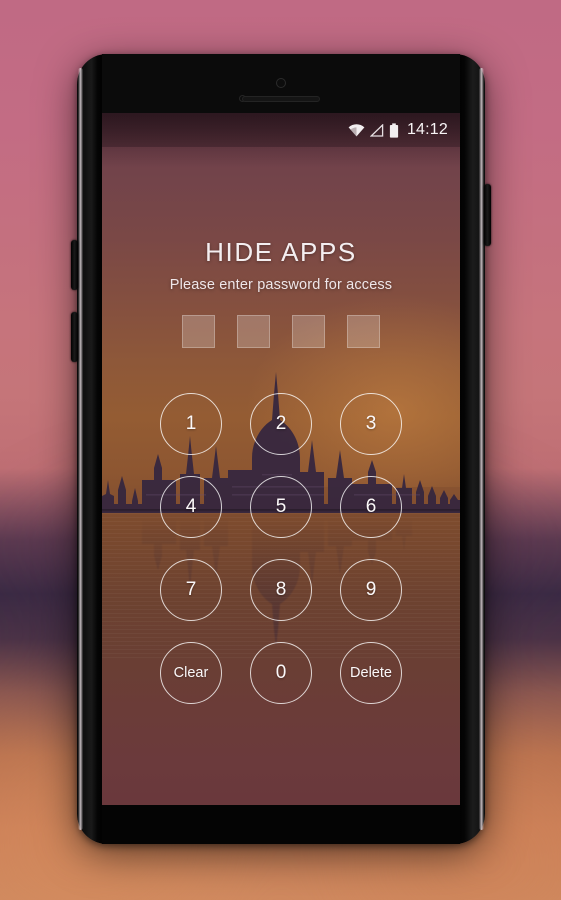 The image size is (561, 900). I want to click on phone-top-bezel, so click(281, 83).